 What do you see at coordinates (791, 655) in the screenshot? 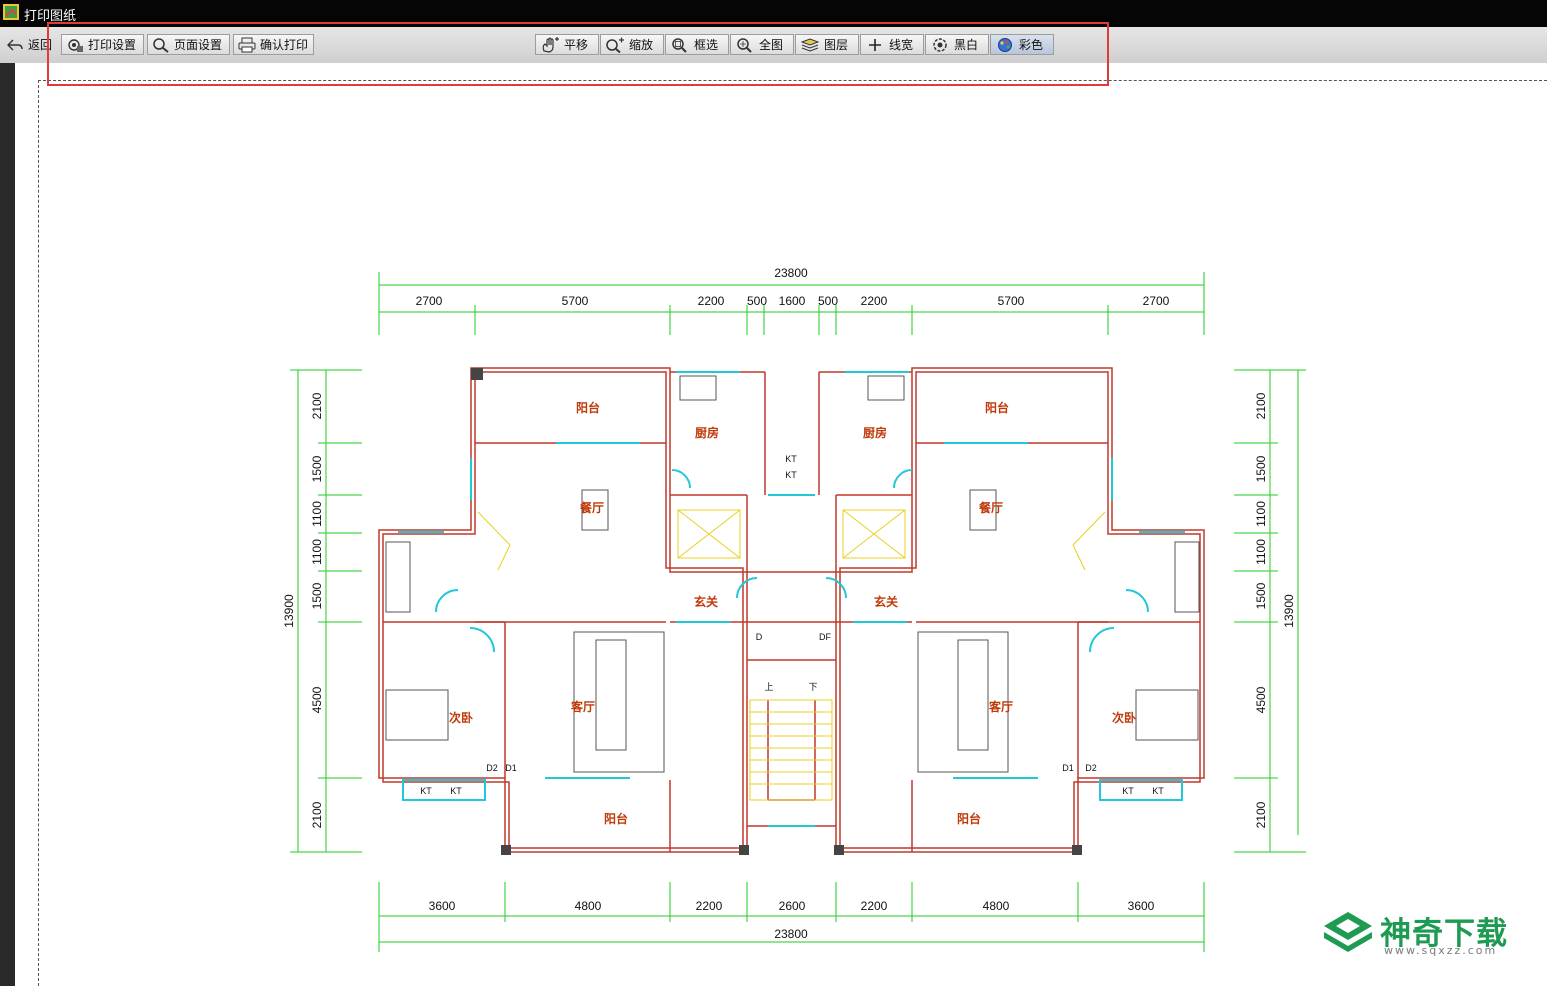
I see `elevator-shafts` at bounding box center [791, 655].